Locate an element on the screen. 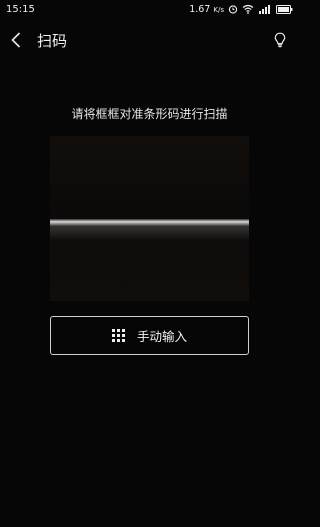  alarm-icon is located at coordinates (233, 9).